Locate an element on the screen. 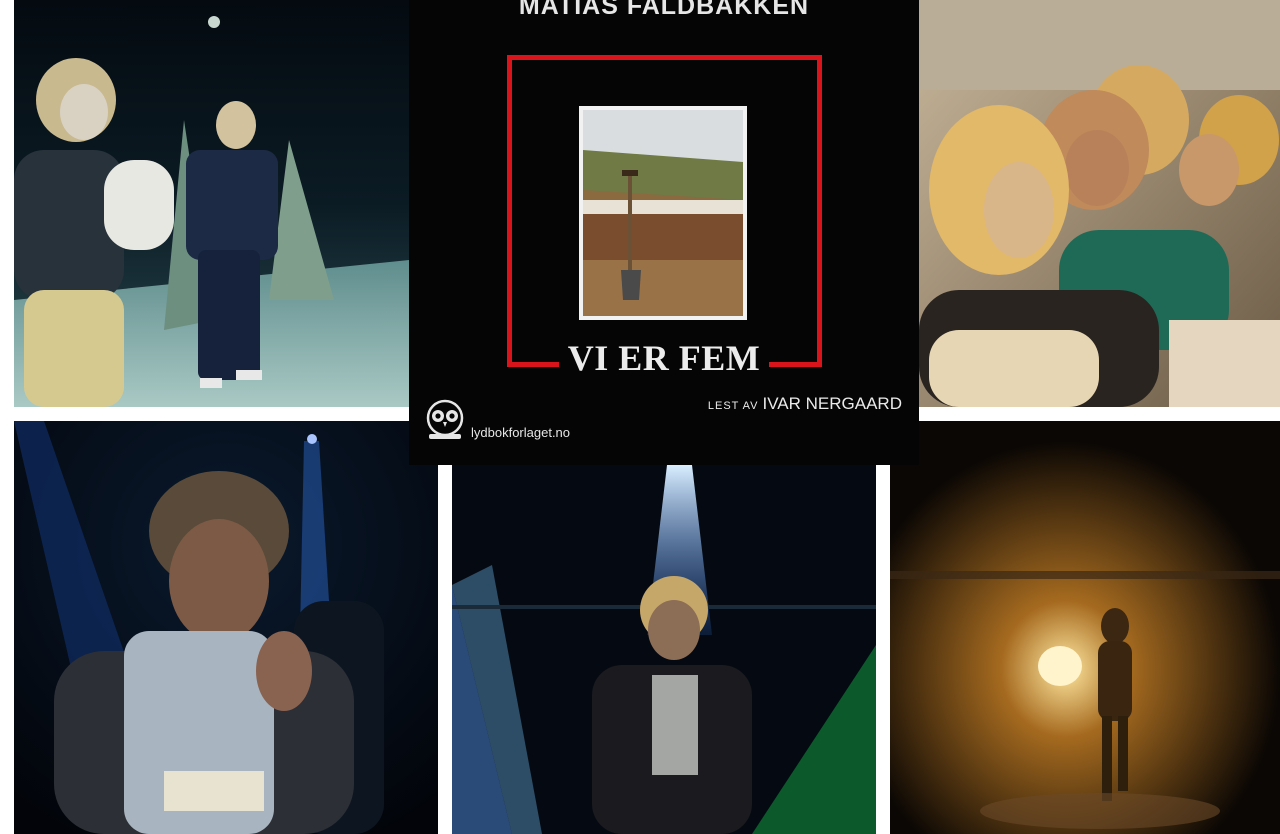 This screenshot has width=1280, height=834. book-title: VI ER FEM is located at coordinates (664, 358).